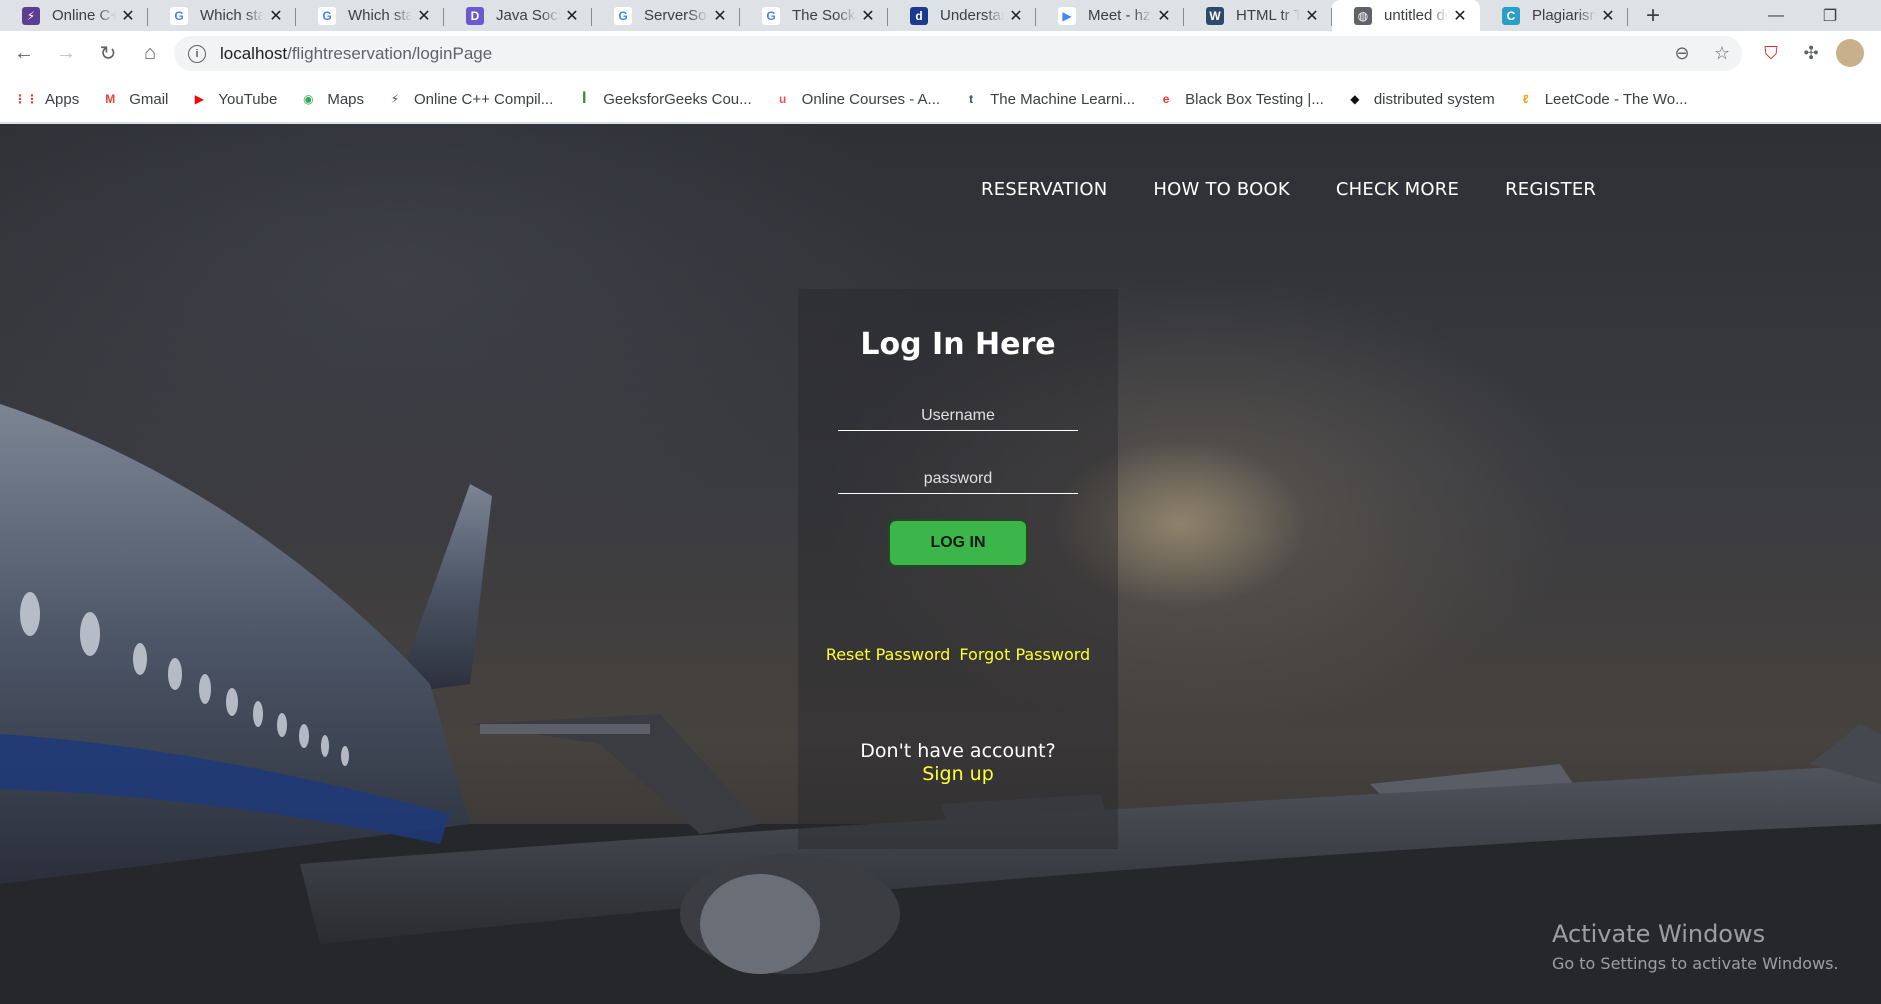  What do you see at coordinates (1166, 99) in the screenshot?
I see `guru-icon: e` at bounding box center [1166, 99].